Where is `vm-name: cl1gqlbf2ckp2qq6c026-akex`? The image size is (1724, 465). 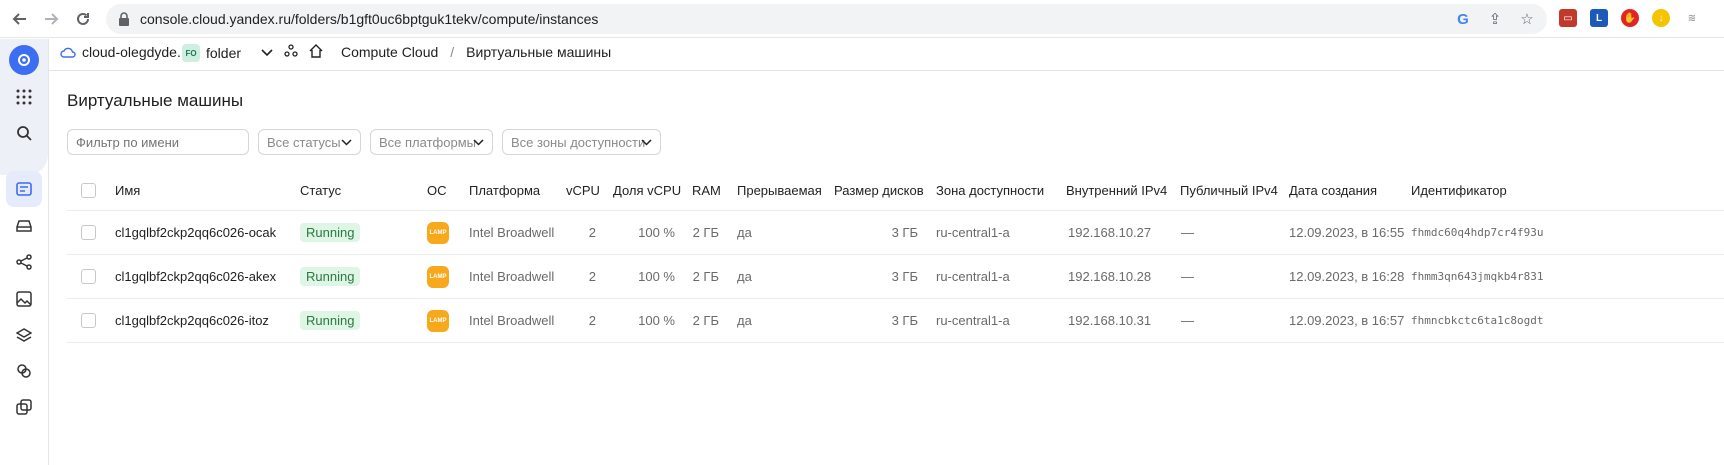
vm-name: cl1gqlbf2ckp2qq6c026-akex is located at coordinates (195, 276).